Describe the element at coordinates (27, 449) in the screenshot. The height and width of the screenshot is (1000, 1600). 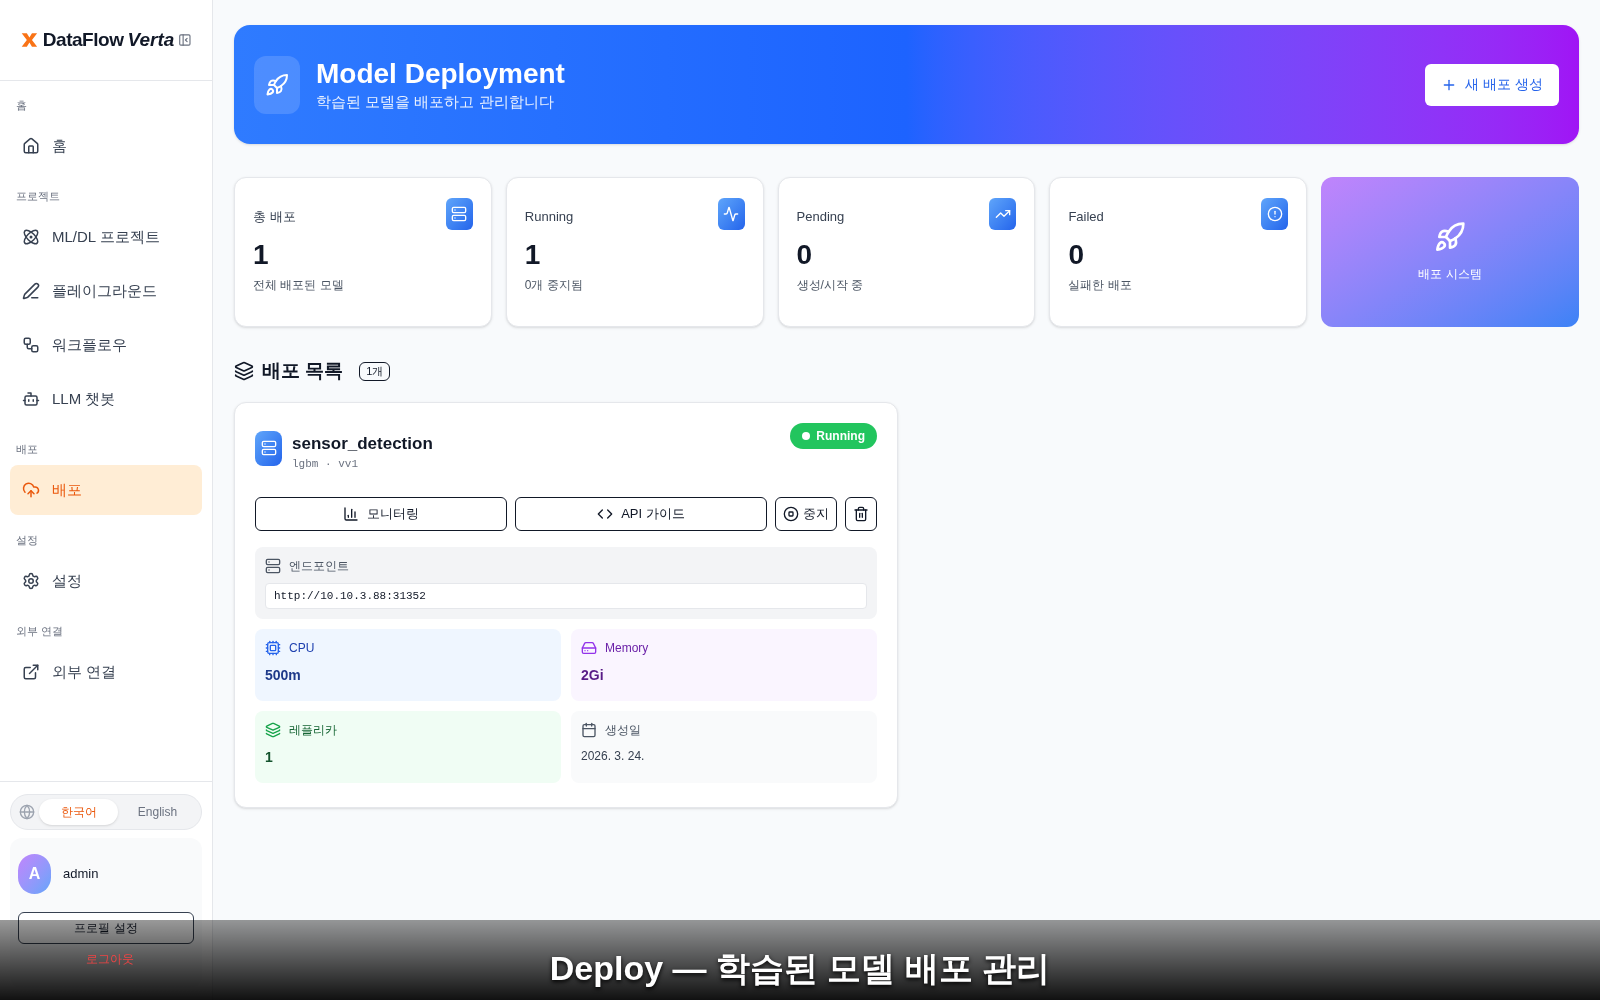
I see `nav-section-label: 배포` at that location.